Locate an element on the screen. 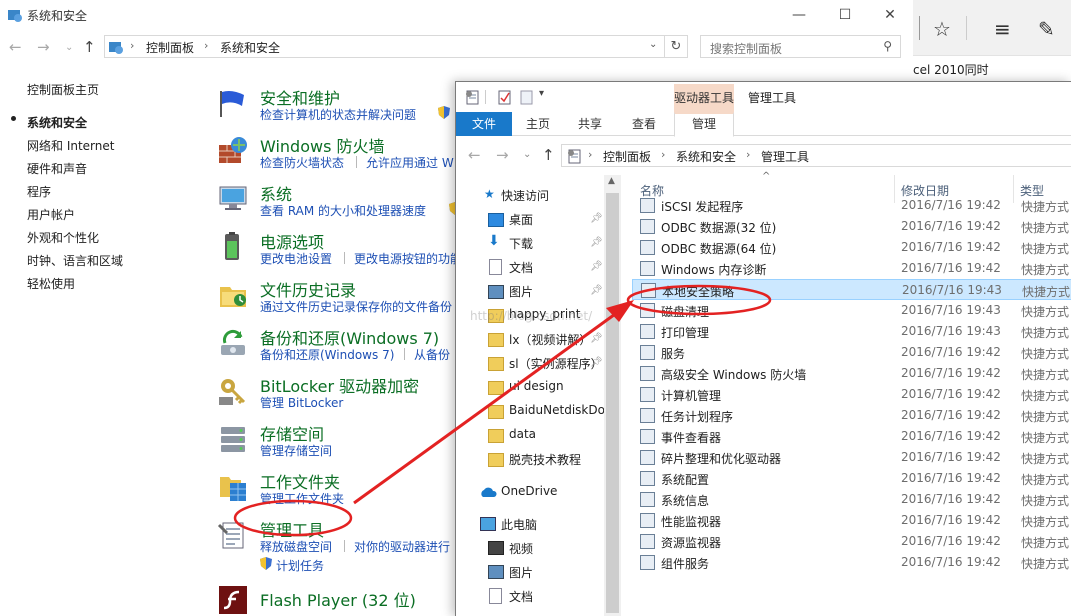 This screenshot has width=1071, height=616. file-row: 高级安全 Windows 防火墙 2016/7/16 19:42 快捷方式 is located at coordinates (851, 373).